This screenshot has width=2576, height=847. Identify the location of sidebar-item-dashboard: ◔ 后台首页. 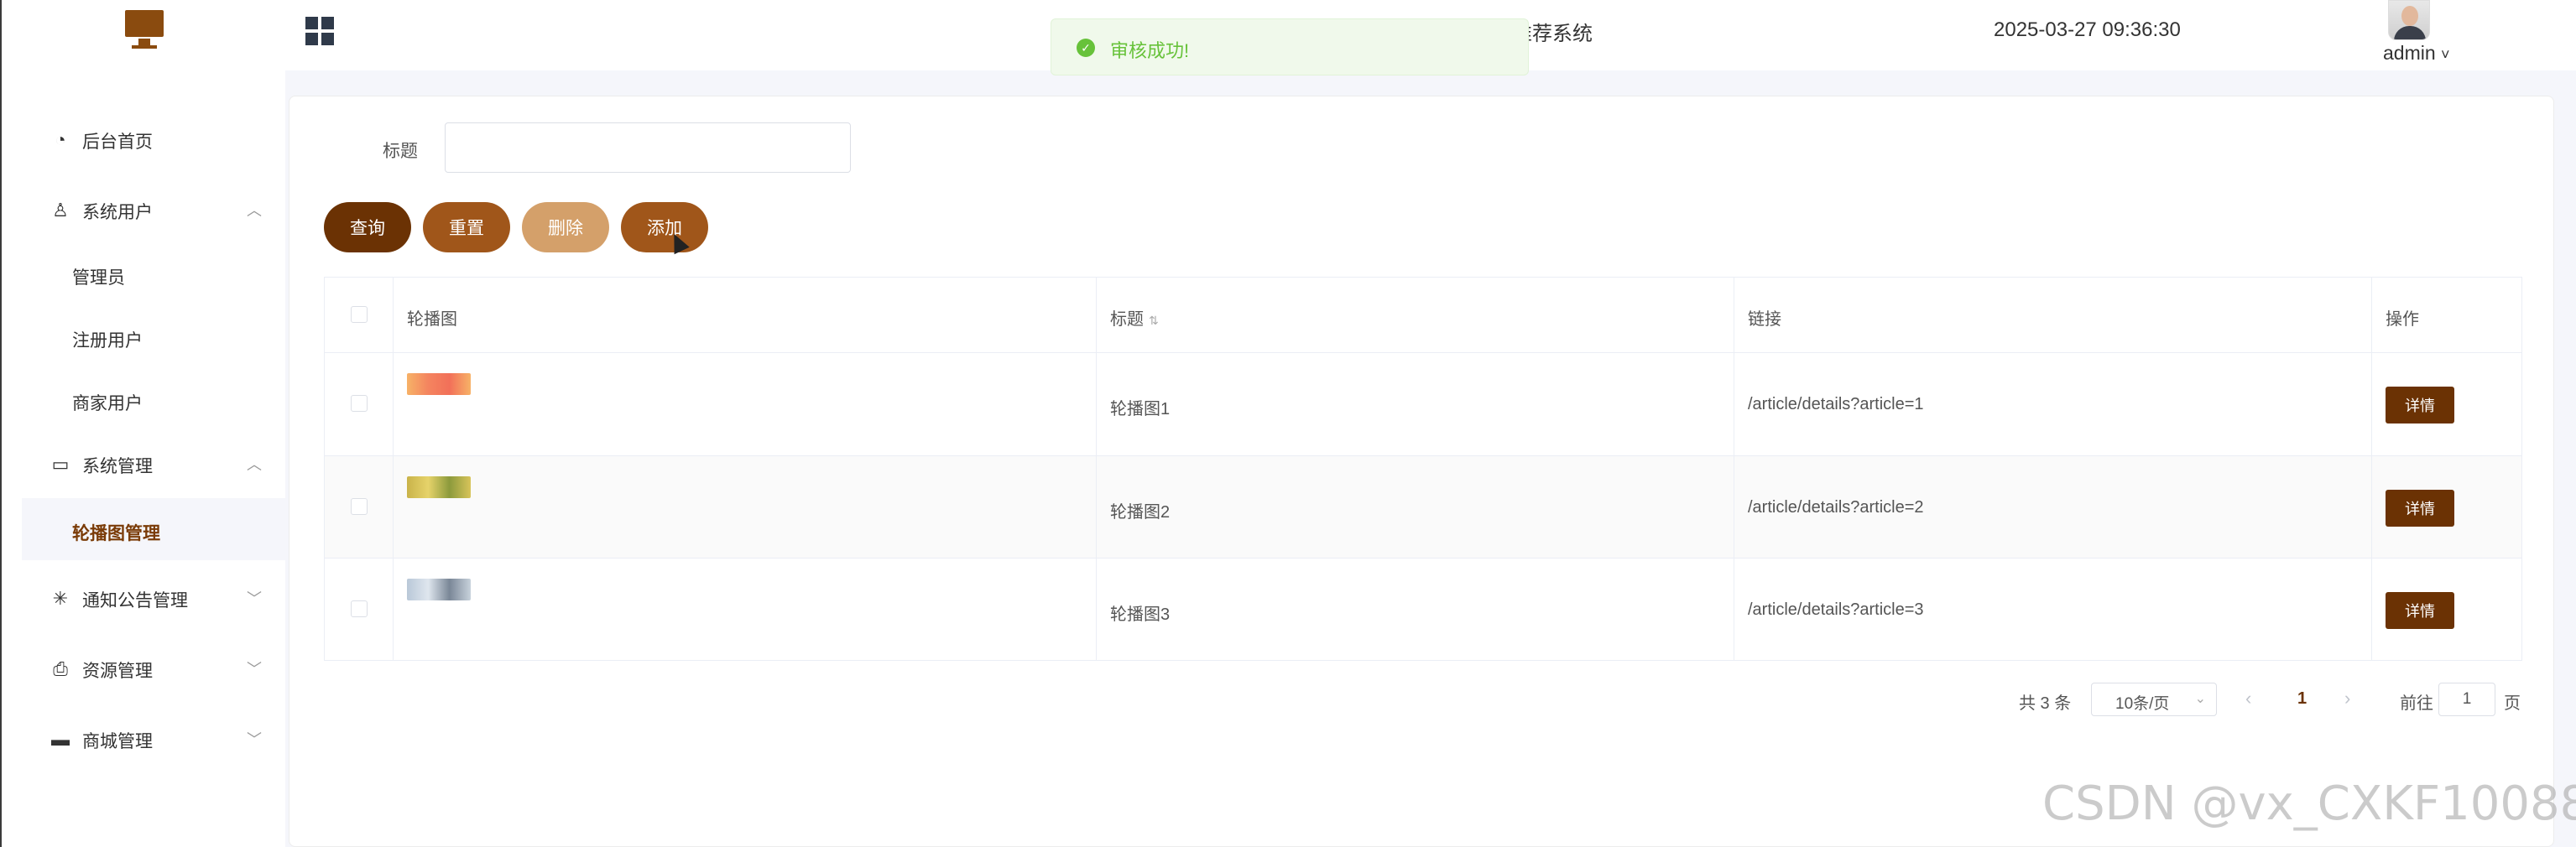
(154, 139).